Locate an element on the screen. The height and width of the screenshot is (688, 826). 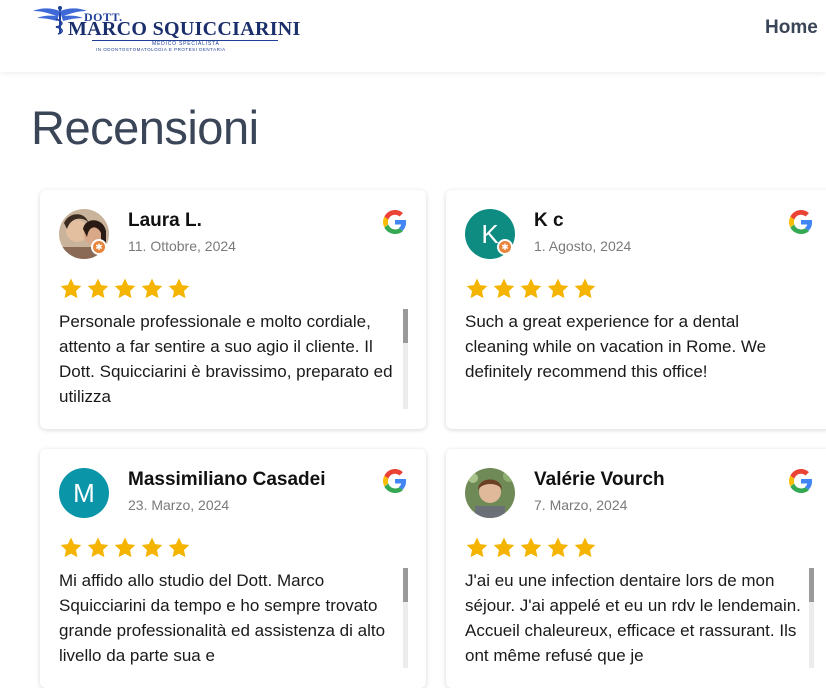
nav-home-link: Home is located at coordinates (791, 28).